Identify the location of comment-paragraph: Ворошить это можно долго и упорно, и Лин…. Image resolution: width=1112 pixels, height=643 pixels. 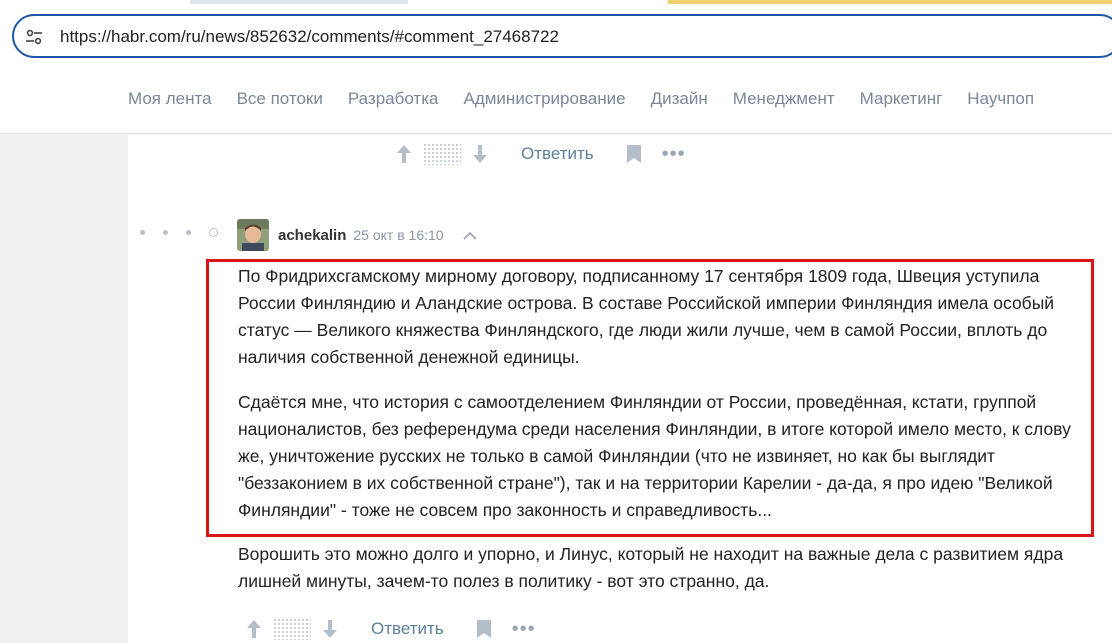
(651, 567).